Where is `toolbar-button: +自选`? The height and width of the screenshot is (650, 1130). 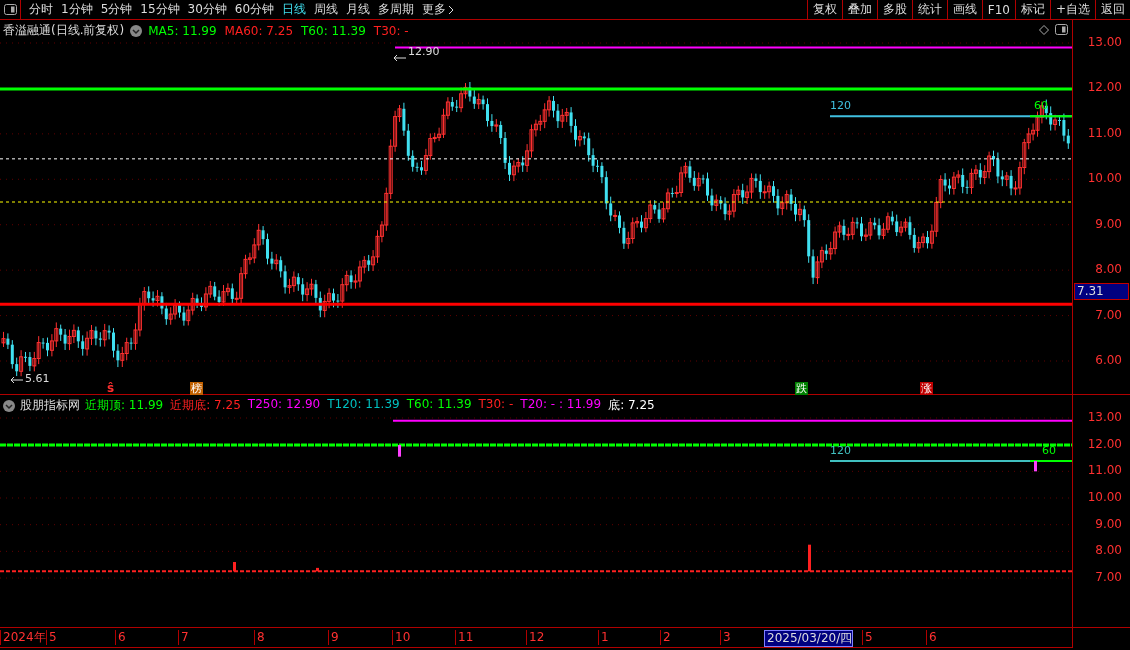 toolbar-button: +自选 is located at coordinates (1072, 9).